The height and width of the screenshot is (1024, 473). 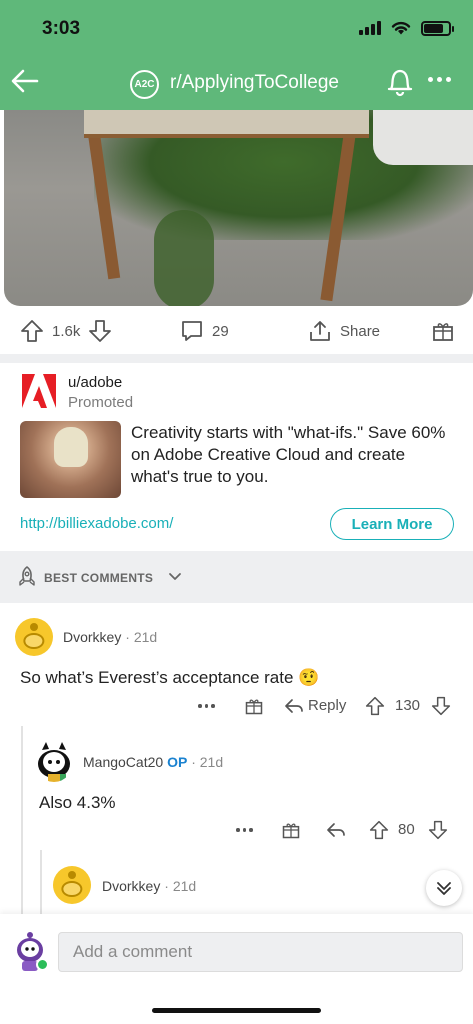 What do you see at coordinates (220, 331) in the screenshot?
I see `comment-count: 29` at bounding box center [220, 331].